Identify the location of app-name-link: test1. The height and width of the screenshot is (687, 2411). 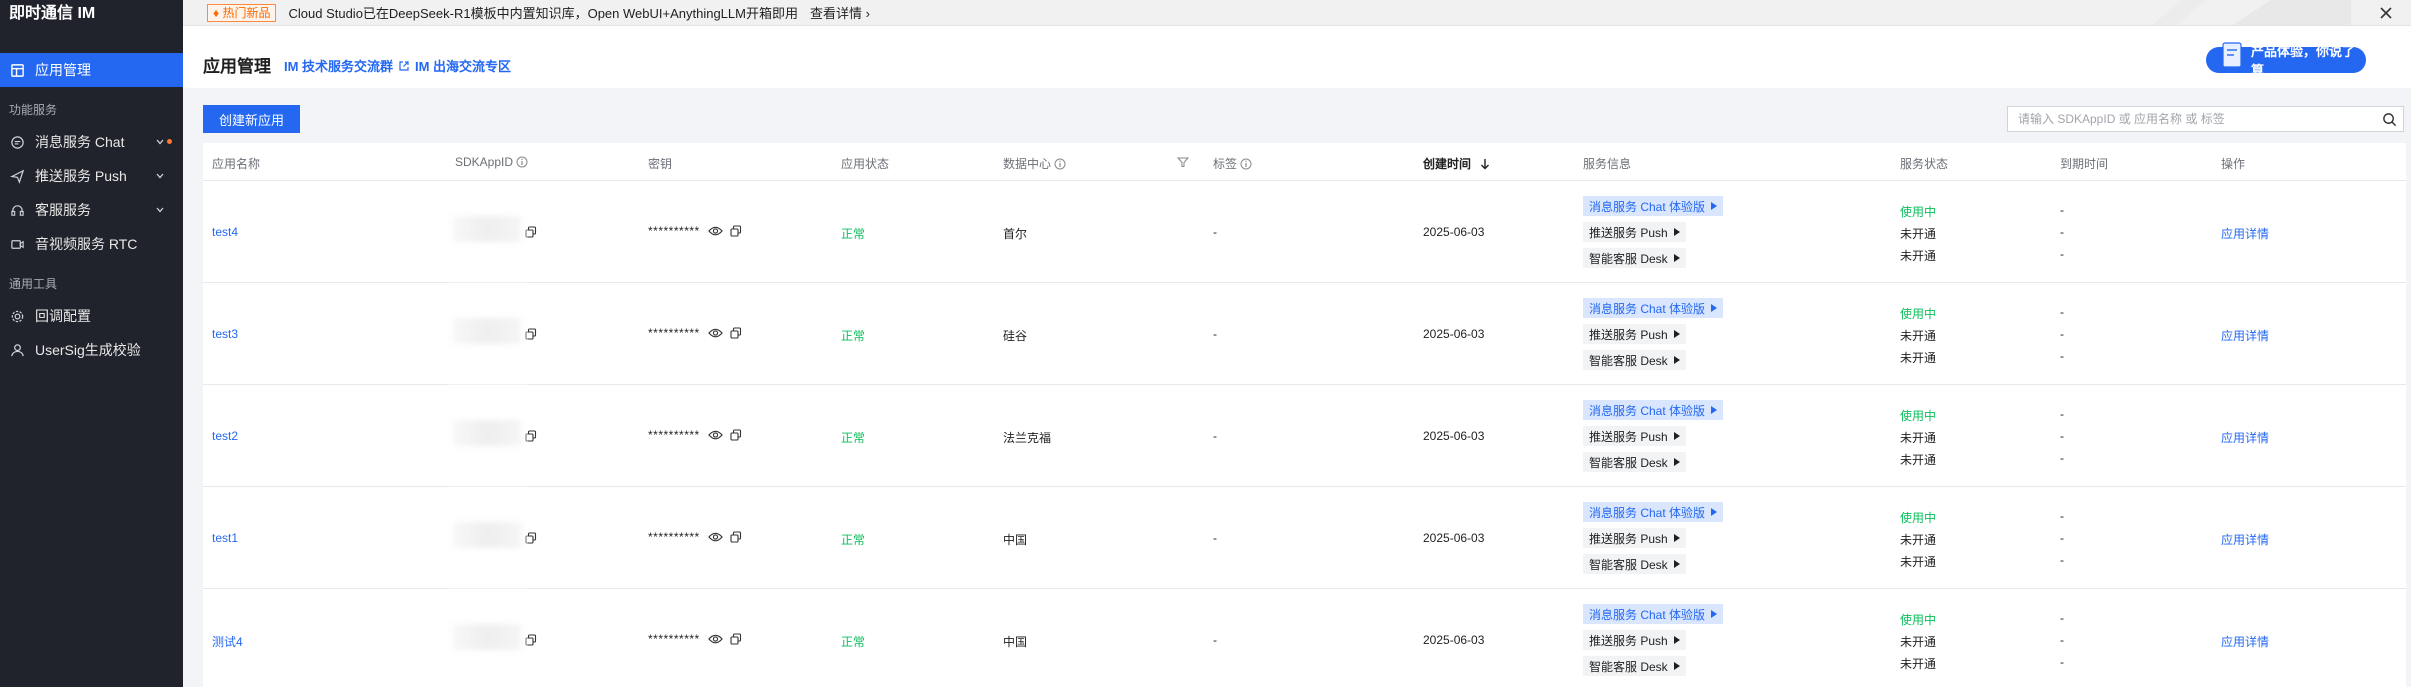
(225, 538).